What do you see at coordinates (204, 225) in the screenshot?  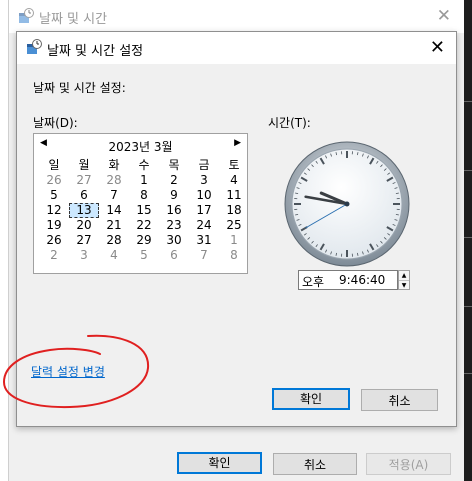 I see `calendar-day: 24` at bounding box center [204, 225].